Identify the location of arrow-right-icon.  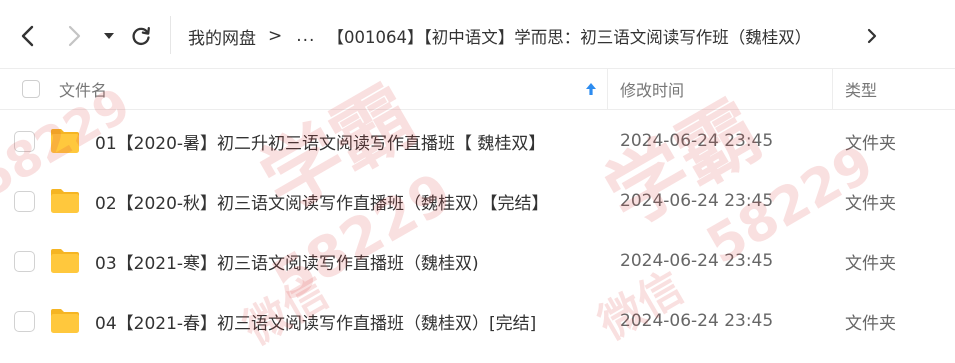
(74, 36).